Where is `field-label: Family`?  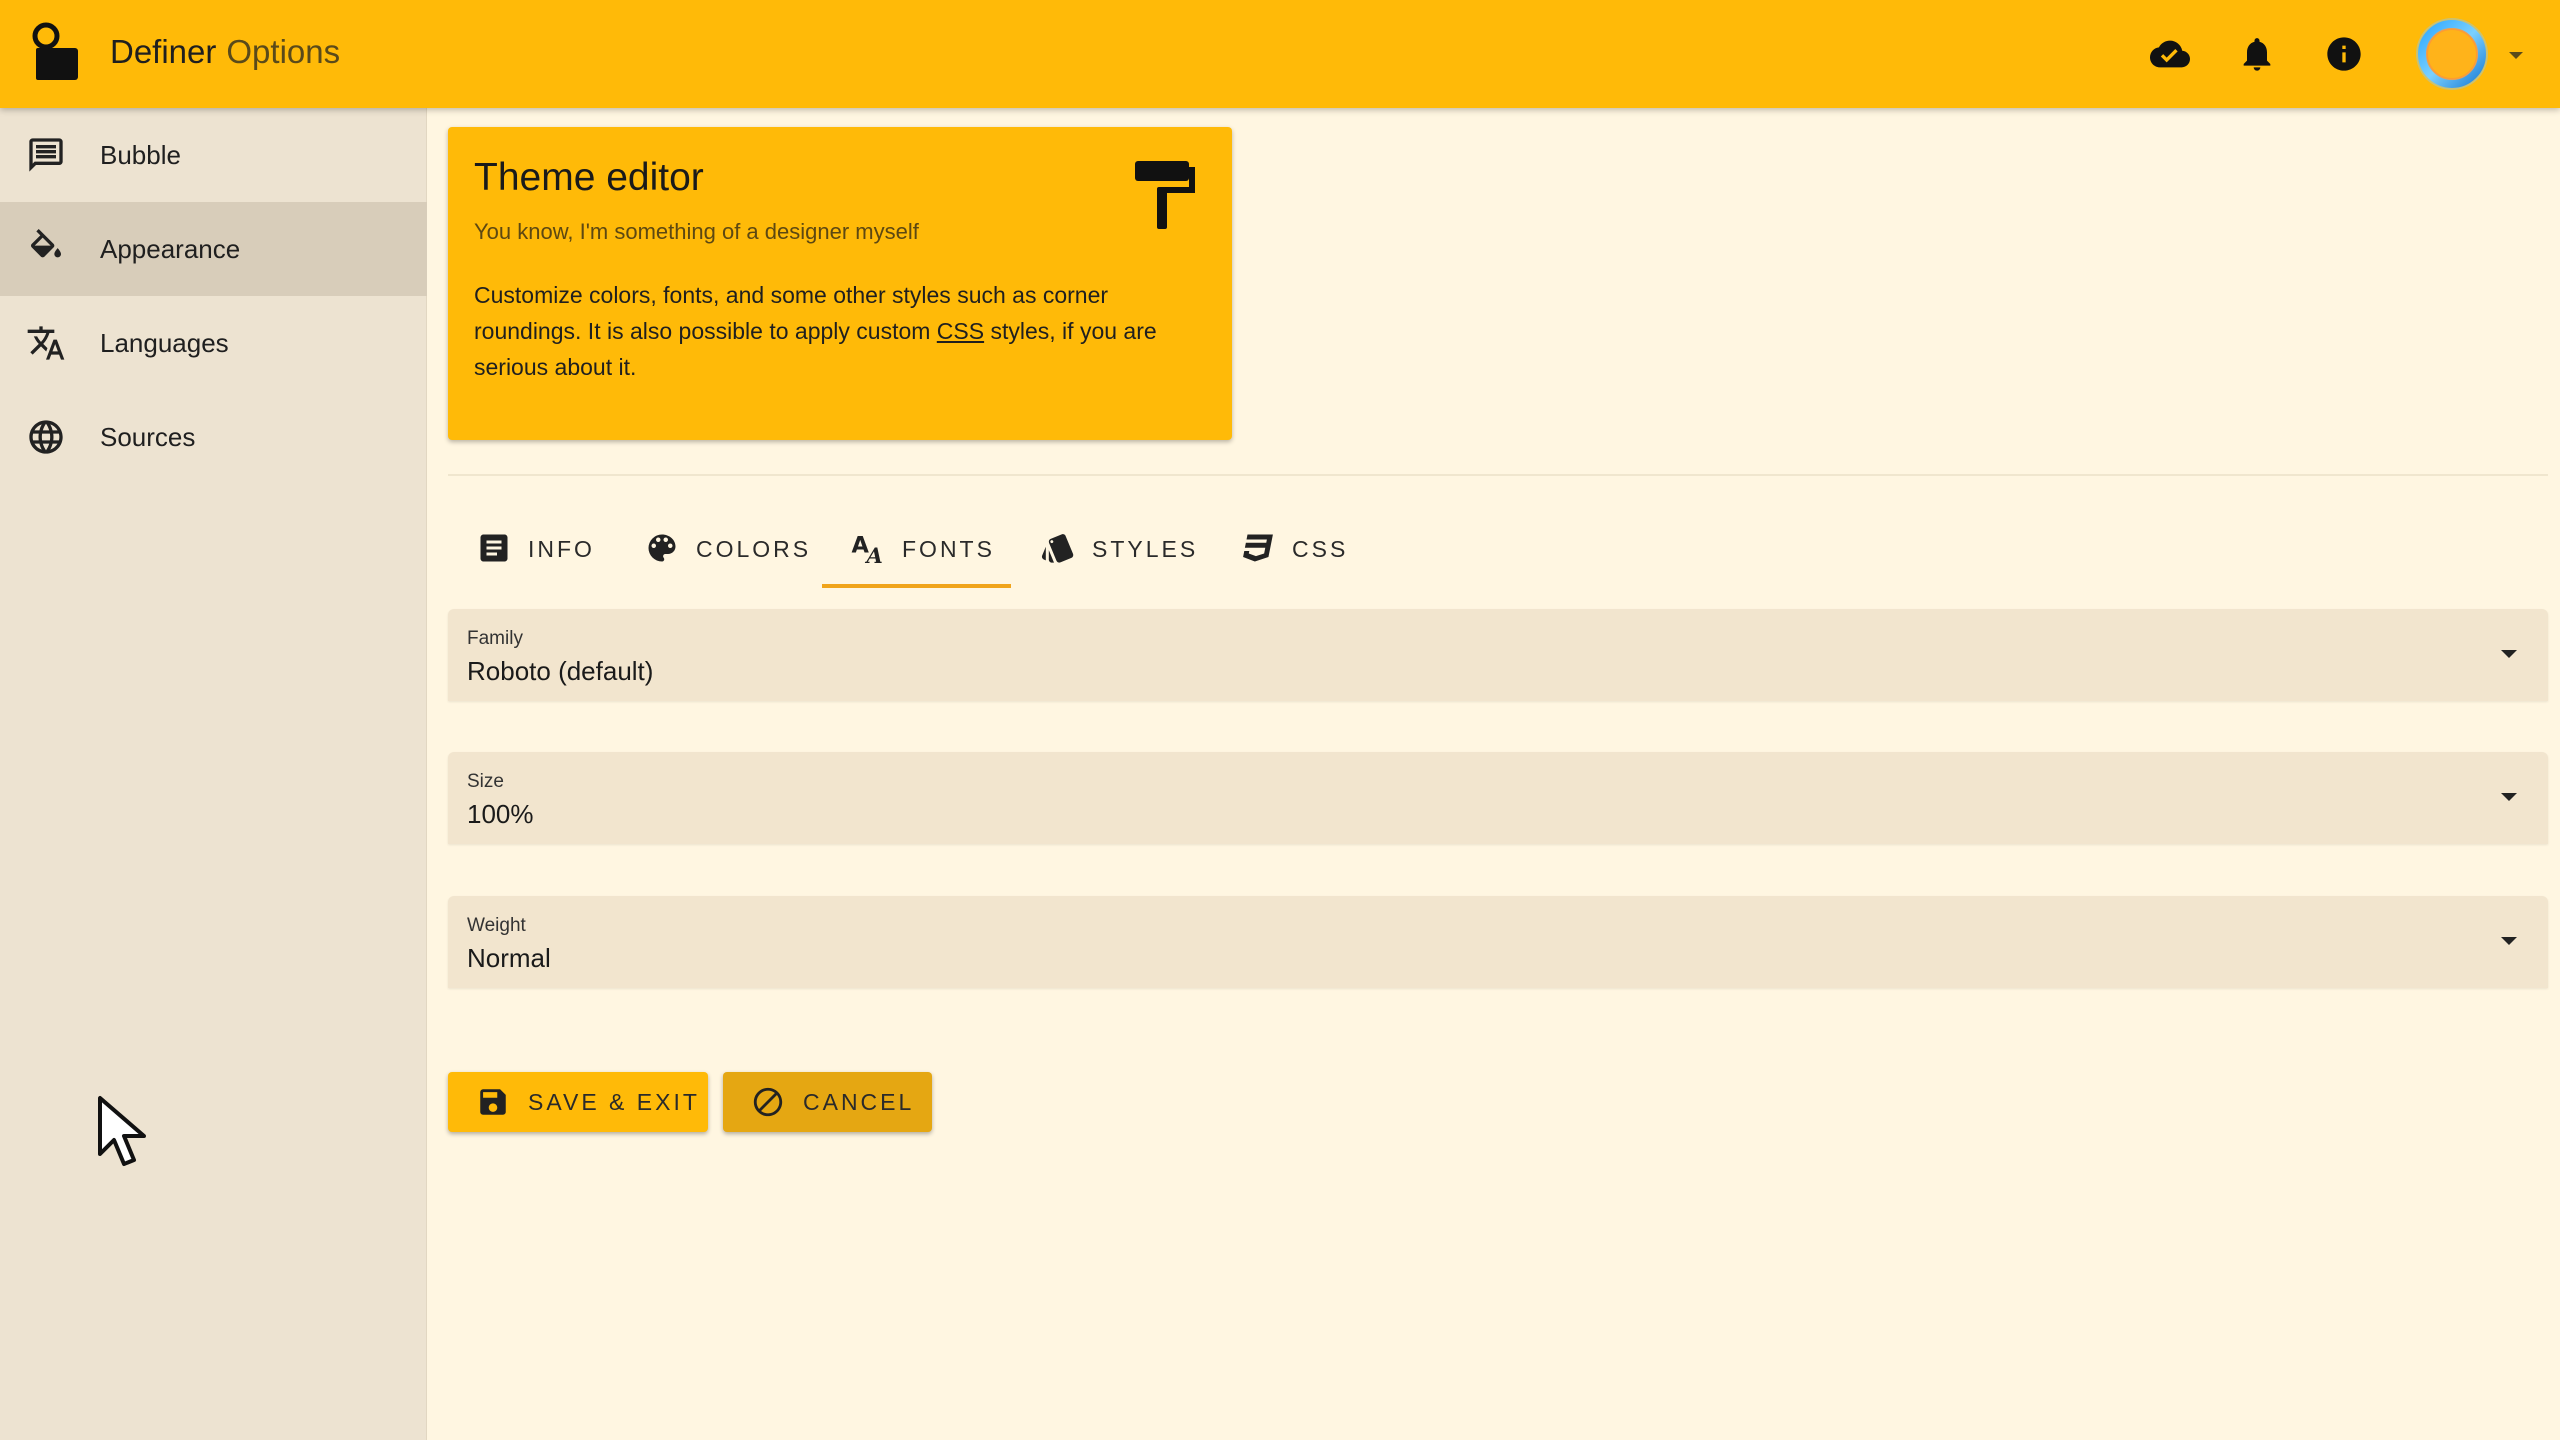
field-label: Family is located at coordinates (495, 638).